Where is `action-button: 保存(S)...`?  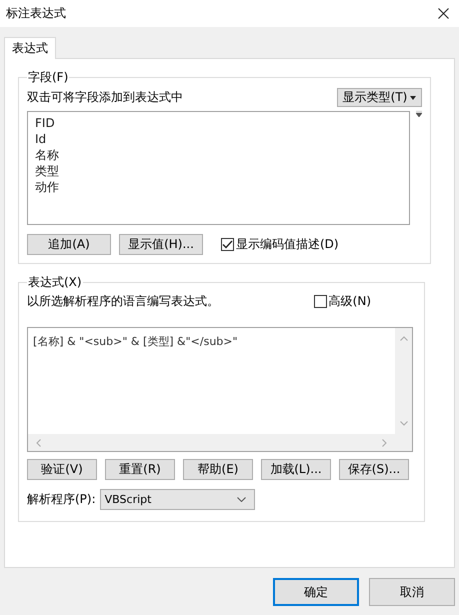
action-button: 保存(S)... is located at coordinates (374, 469).